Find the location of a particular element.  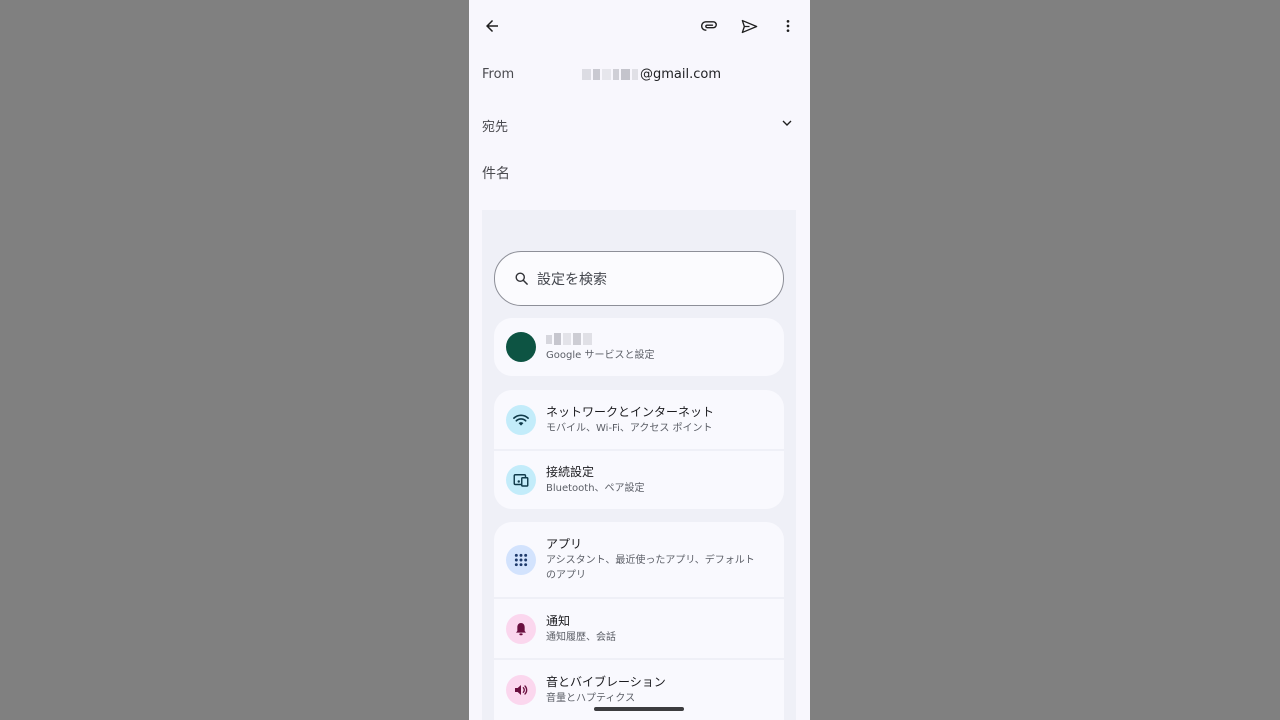

settings-item-subtitle-line-1: アシスタント、最近使ったアプリ、デフォルト is located at coordinates (650, 560).